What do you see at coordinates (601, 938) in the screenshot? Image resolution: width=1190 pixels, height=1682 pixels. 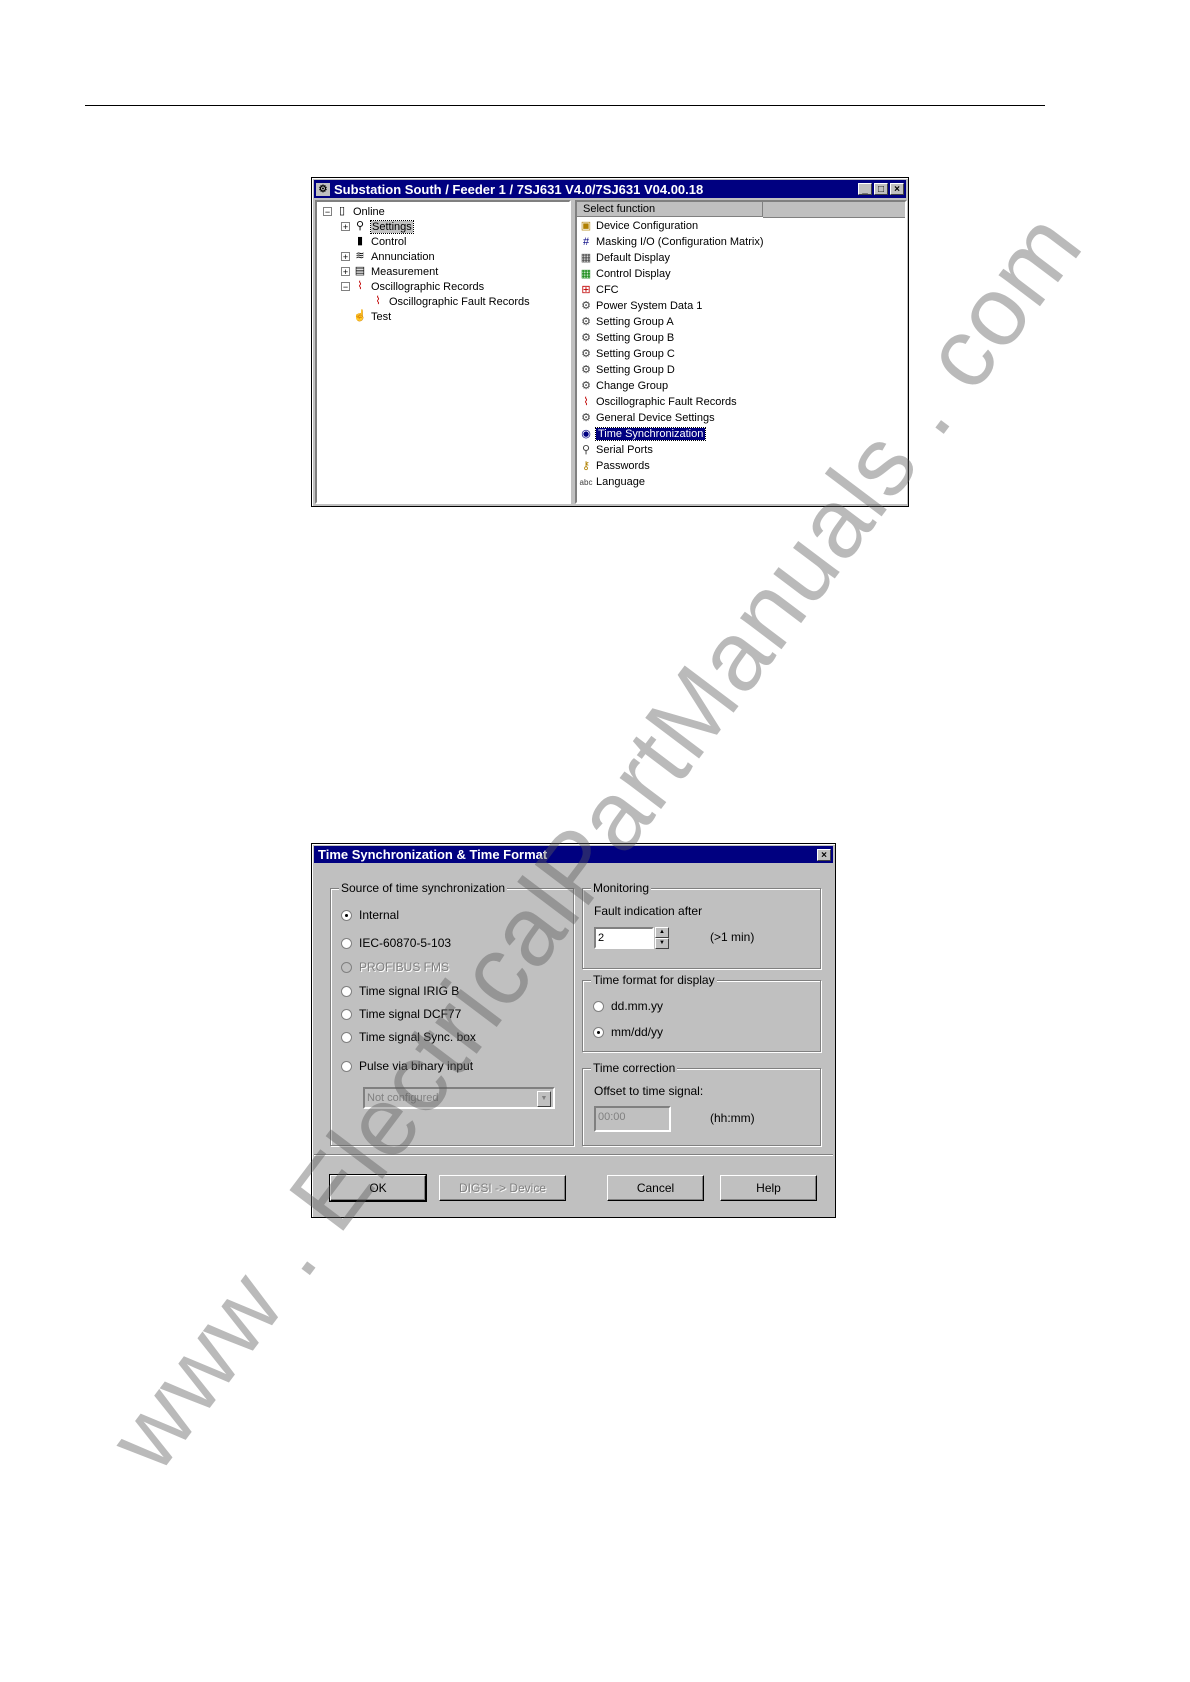 I see `input-value: 2` at bounding box center [601, 938].